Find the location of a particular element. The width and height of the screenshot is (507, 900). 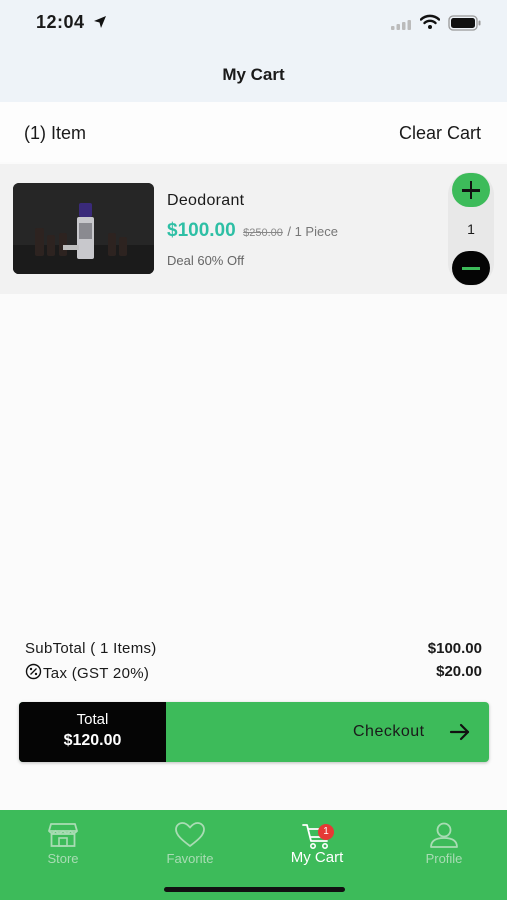

percent-badge-icon is located at coordinates (33, 671).